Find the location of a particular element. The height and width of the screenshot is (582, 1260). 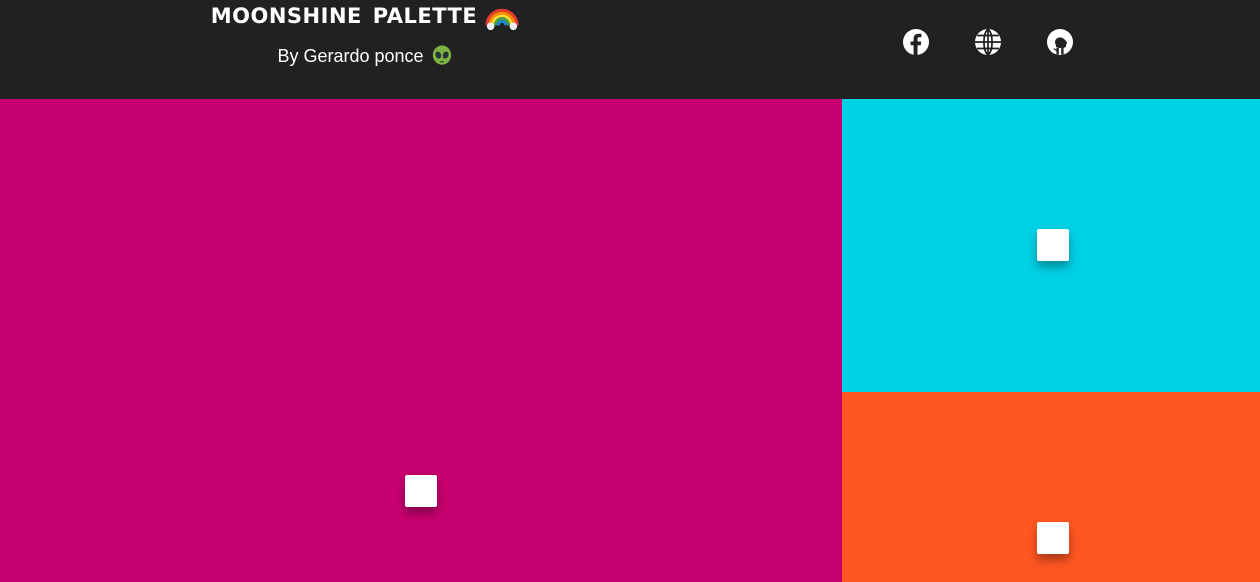

facebook-link is located at coordinates (916, 42).